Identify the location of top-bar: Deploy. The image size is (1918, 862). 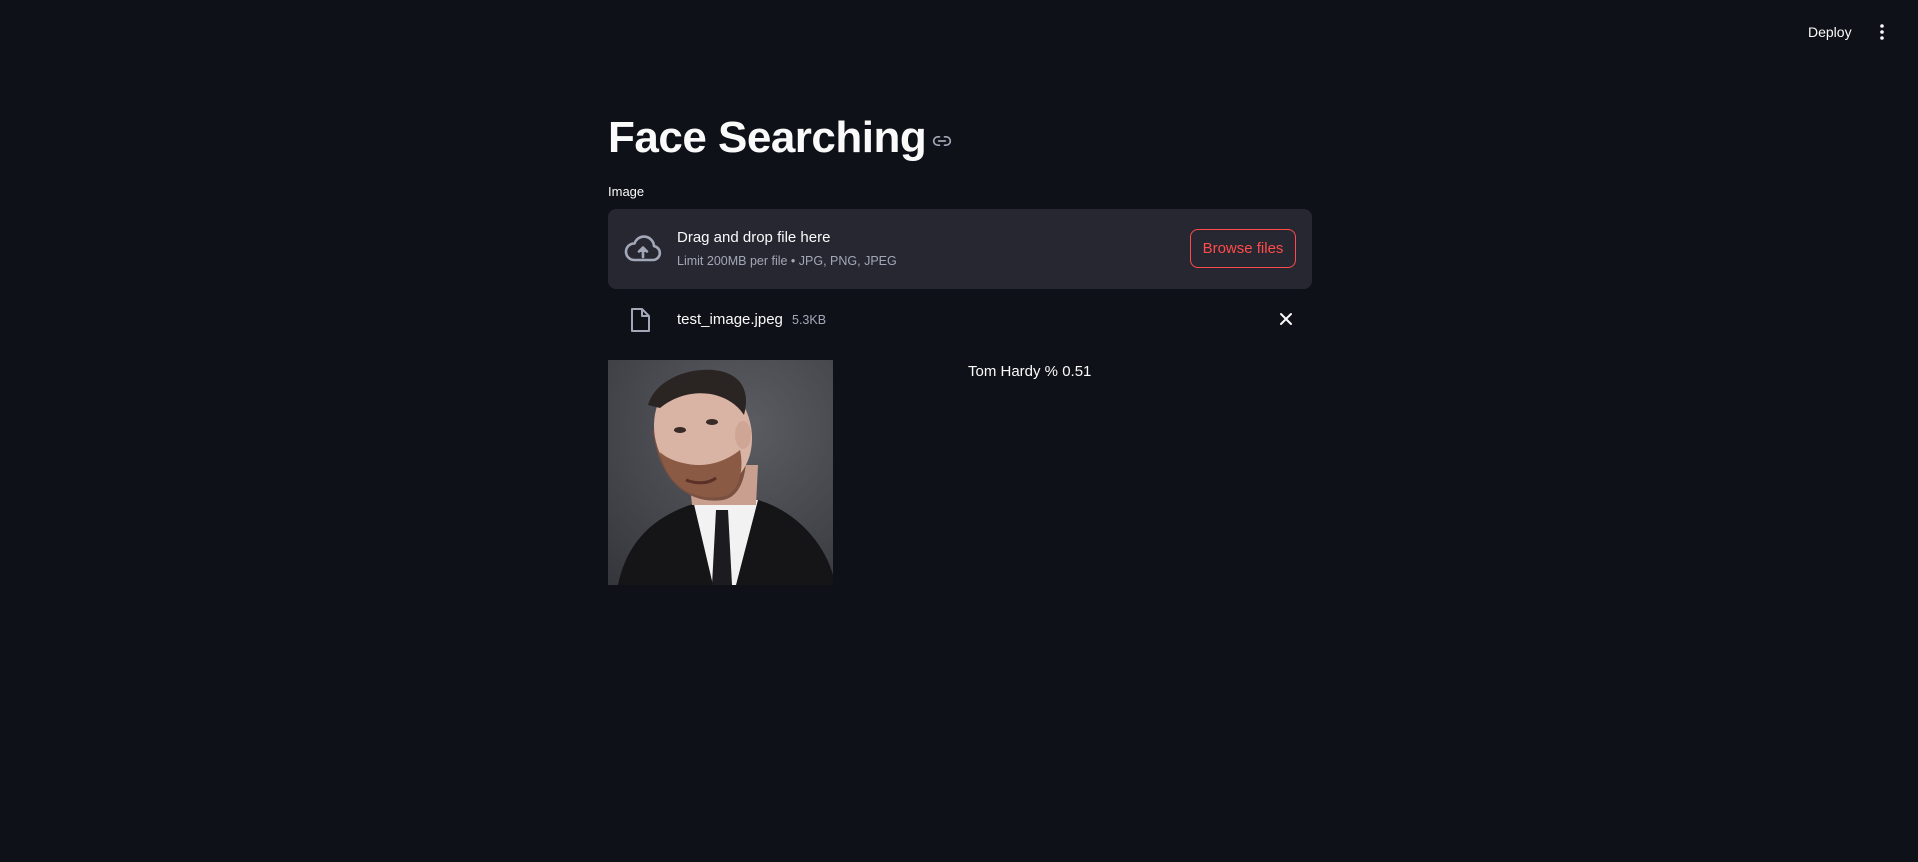
(959, 32).